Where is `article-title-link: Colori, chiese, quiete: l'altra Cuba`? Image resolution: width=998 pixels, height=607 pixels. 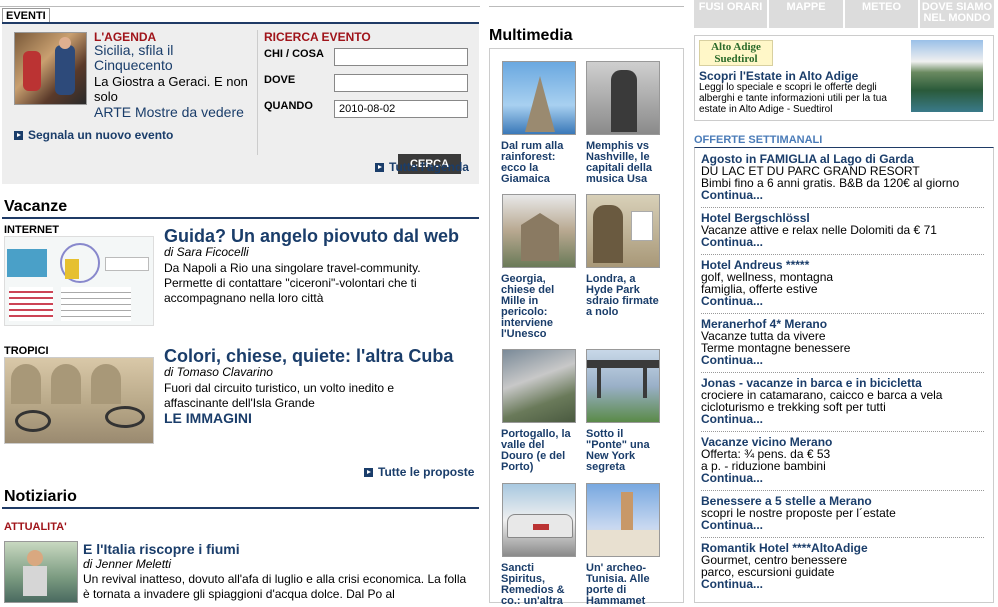
article-title-link: Colori, chiese, quiete: l'altra Cuba is located at coordinates (308, 356).